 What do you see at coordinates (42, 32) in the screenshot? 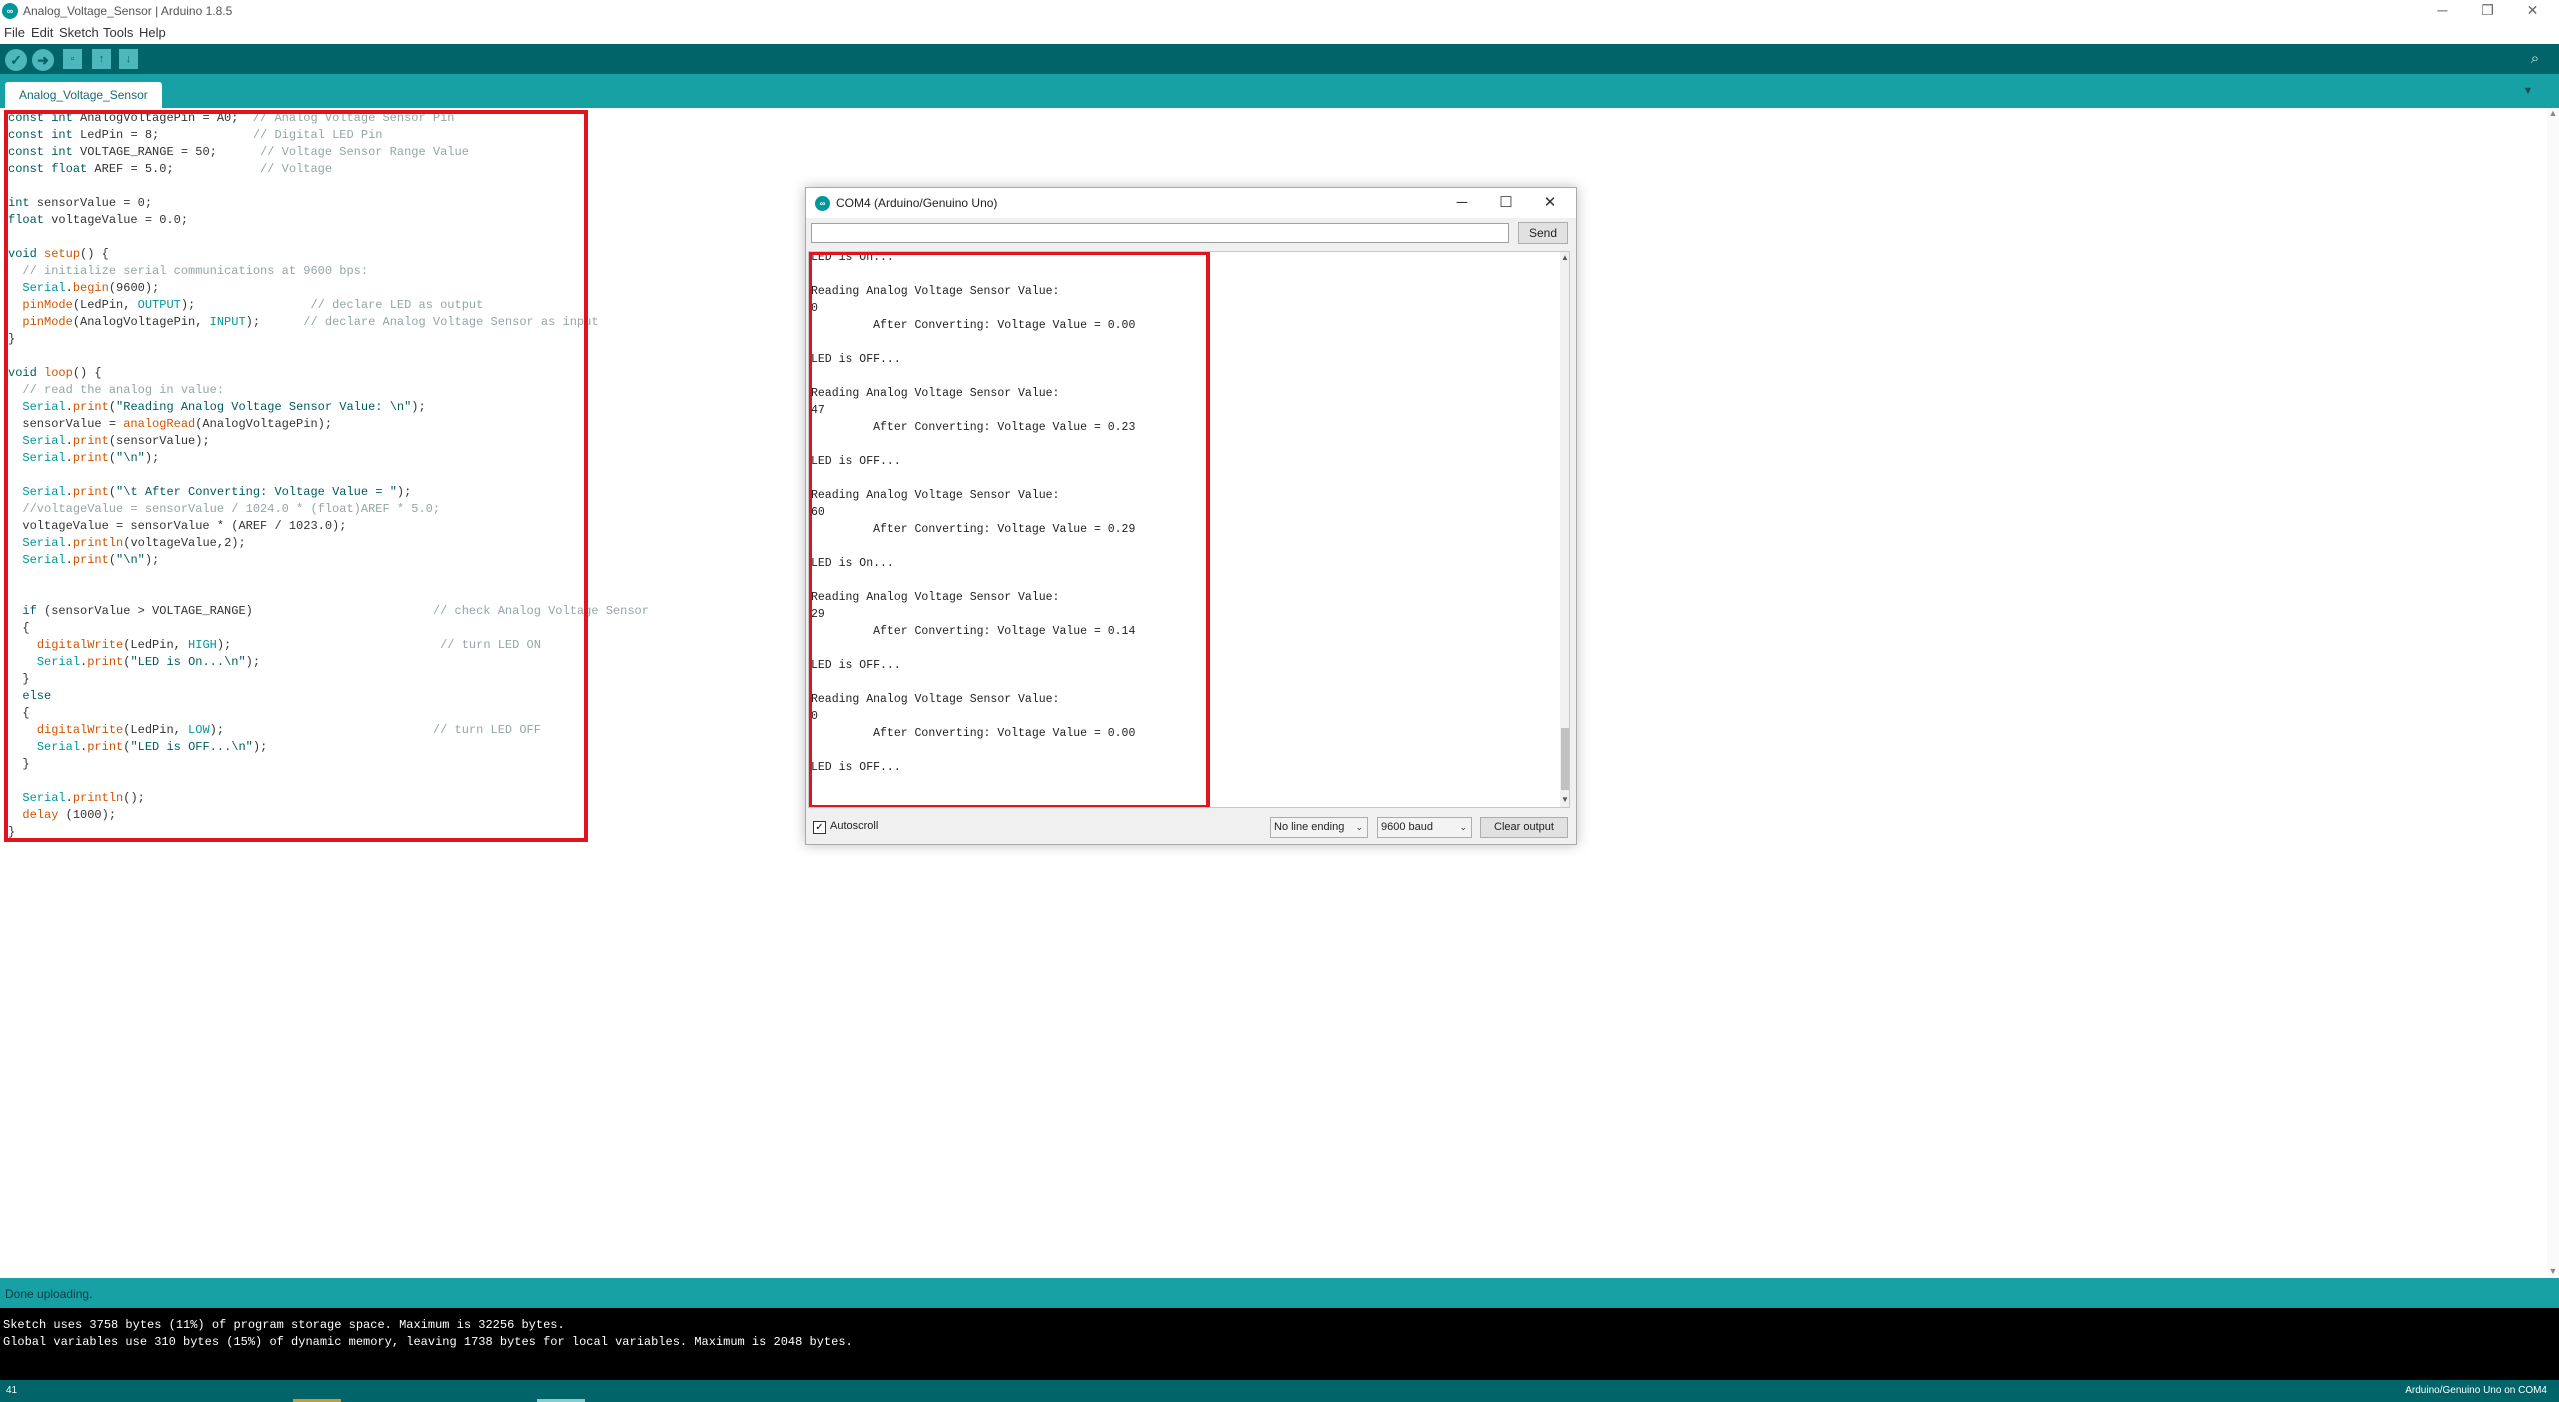
I see `menu-edit: Edit` at bounding box center [42, 32].